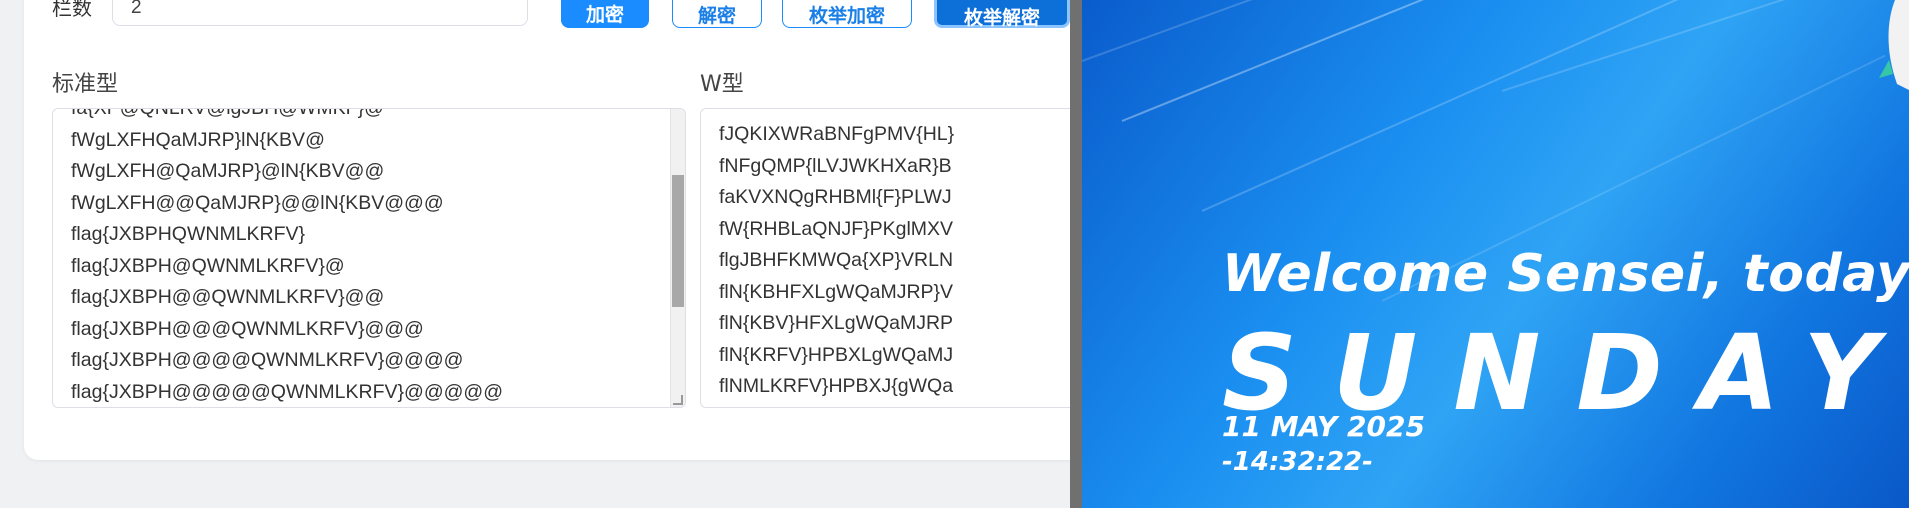  Describe the element at coordinates (1297, 462) in the screenshot. I see `clock-text: -14:32:22-` at that location.